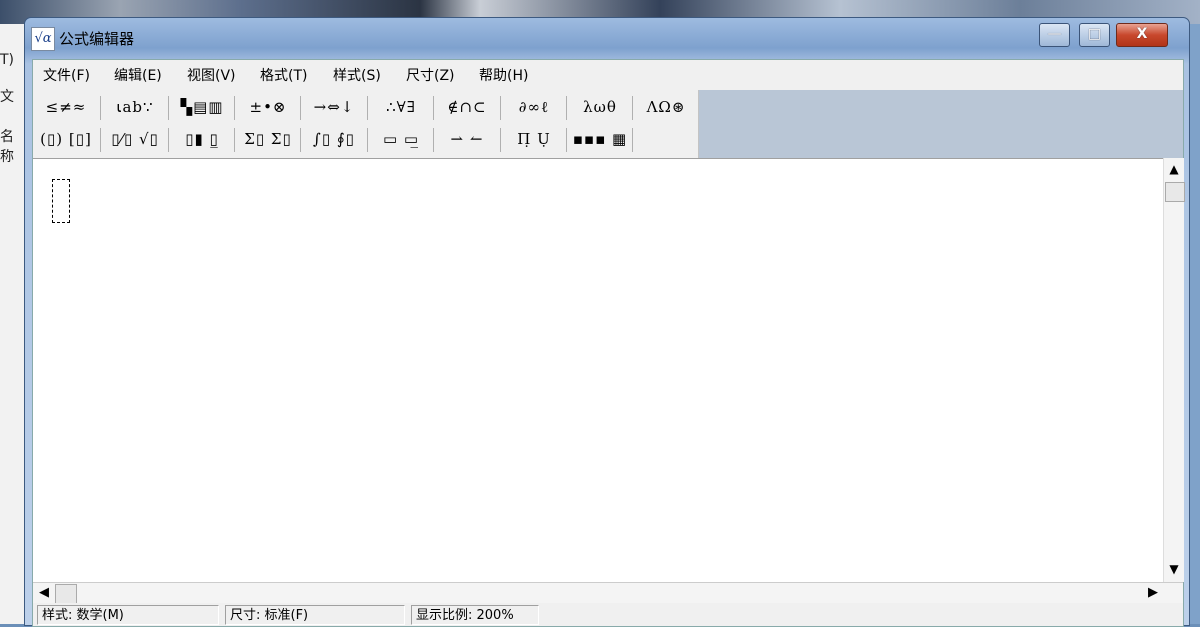 This screenshot has height=627, width=1200. I want to click on minimize-button: —, so click(1054, 35).